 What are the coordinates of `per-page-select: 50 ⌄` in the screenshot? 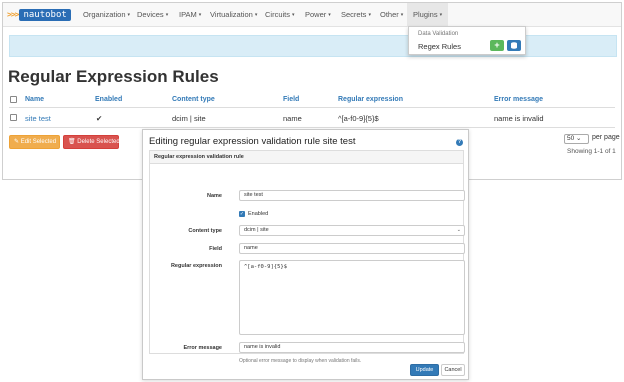 It's located at (576, 139).